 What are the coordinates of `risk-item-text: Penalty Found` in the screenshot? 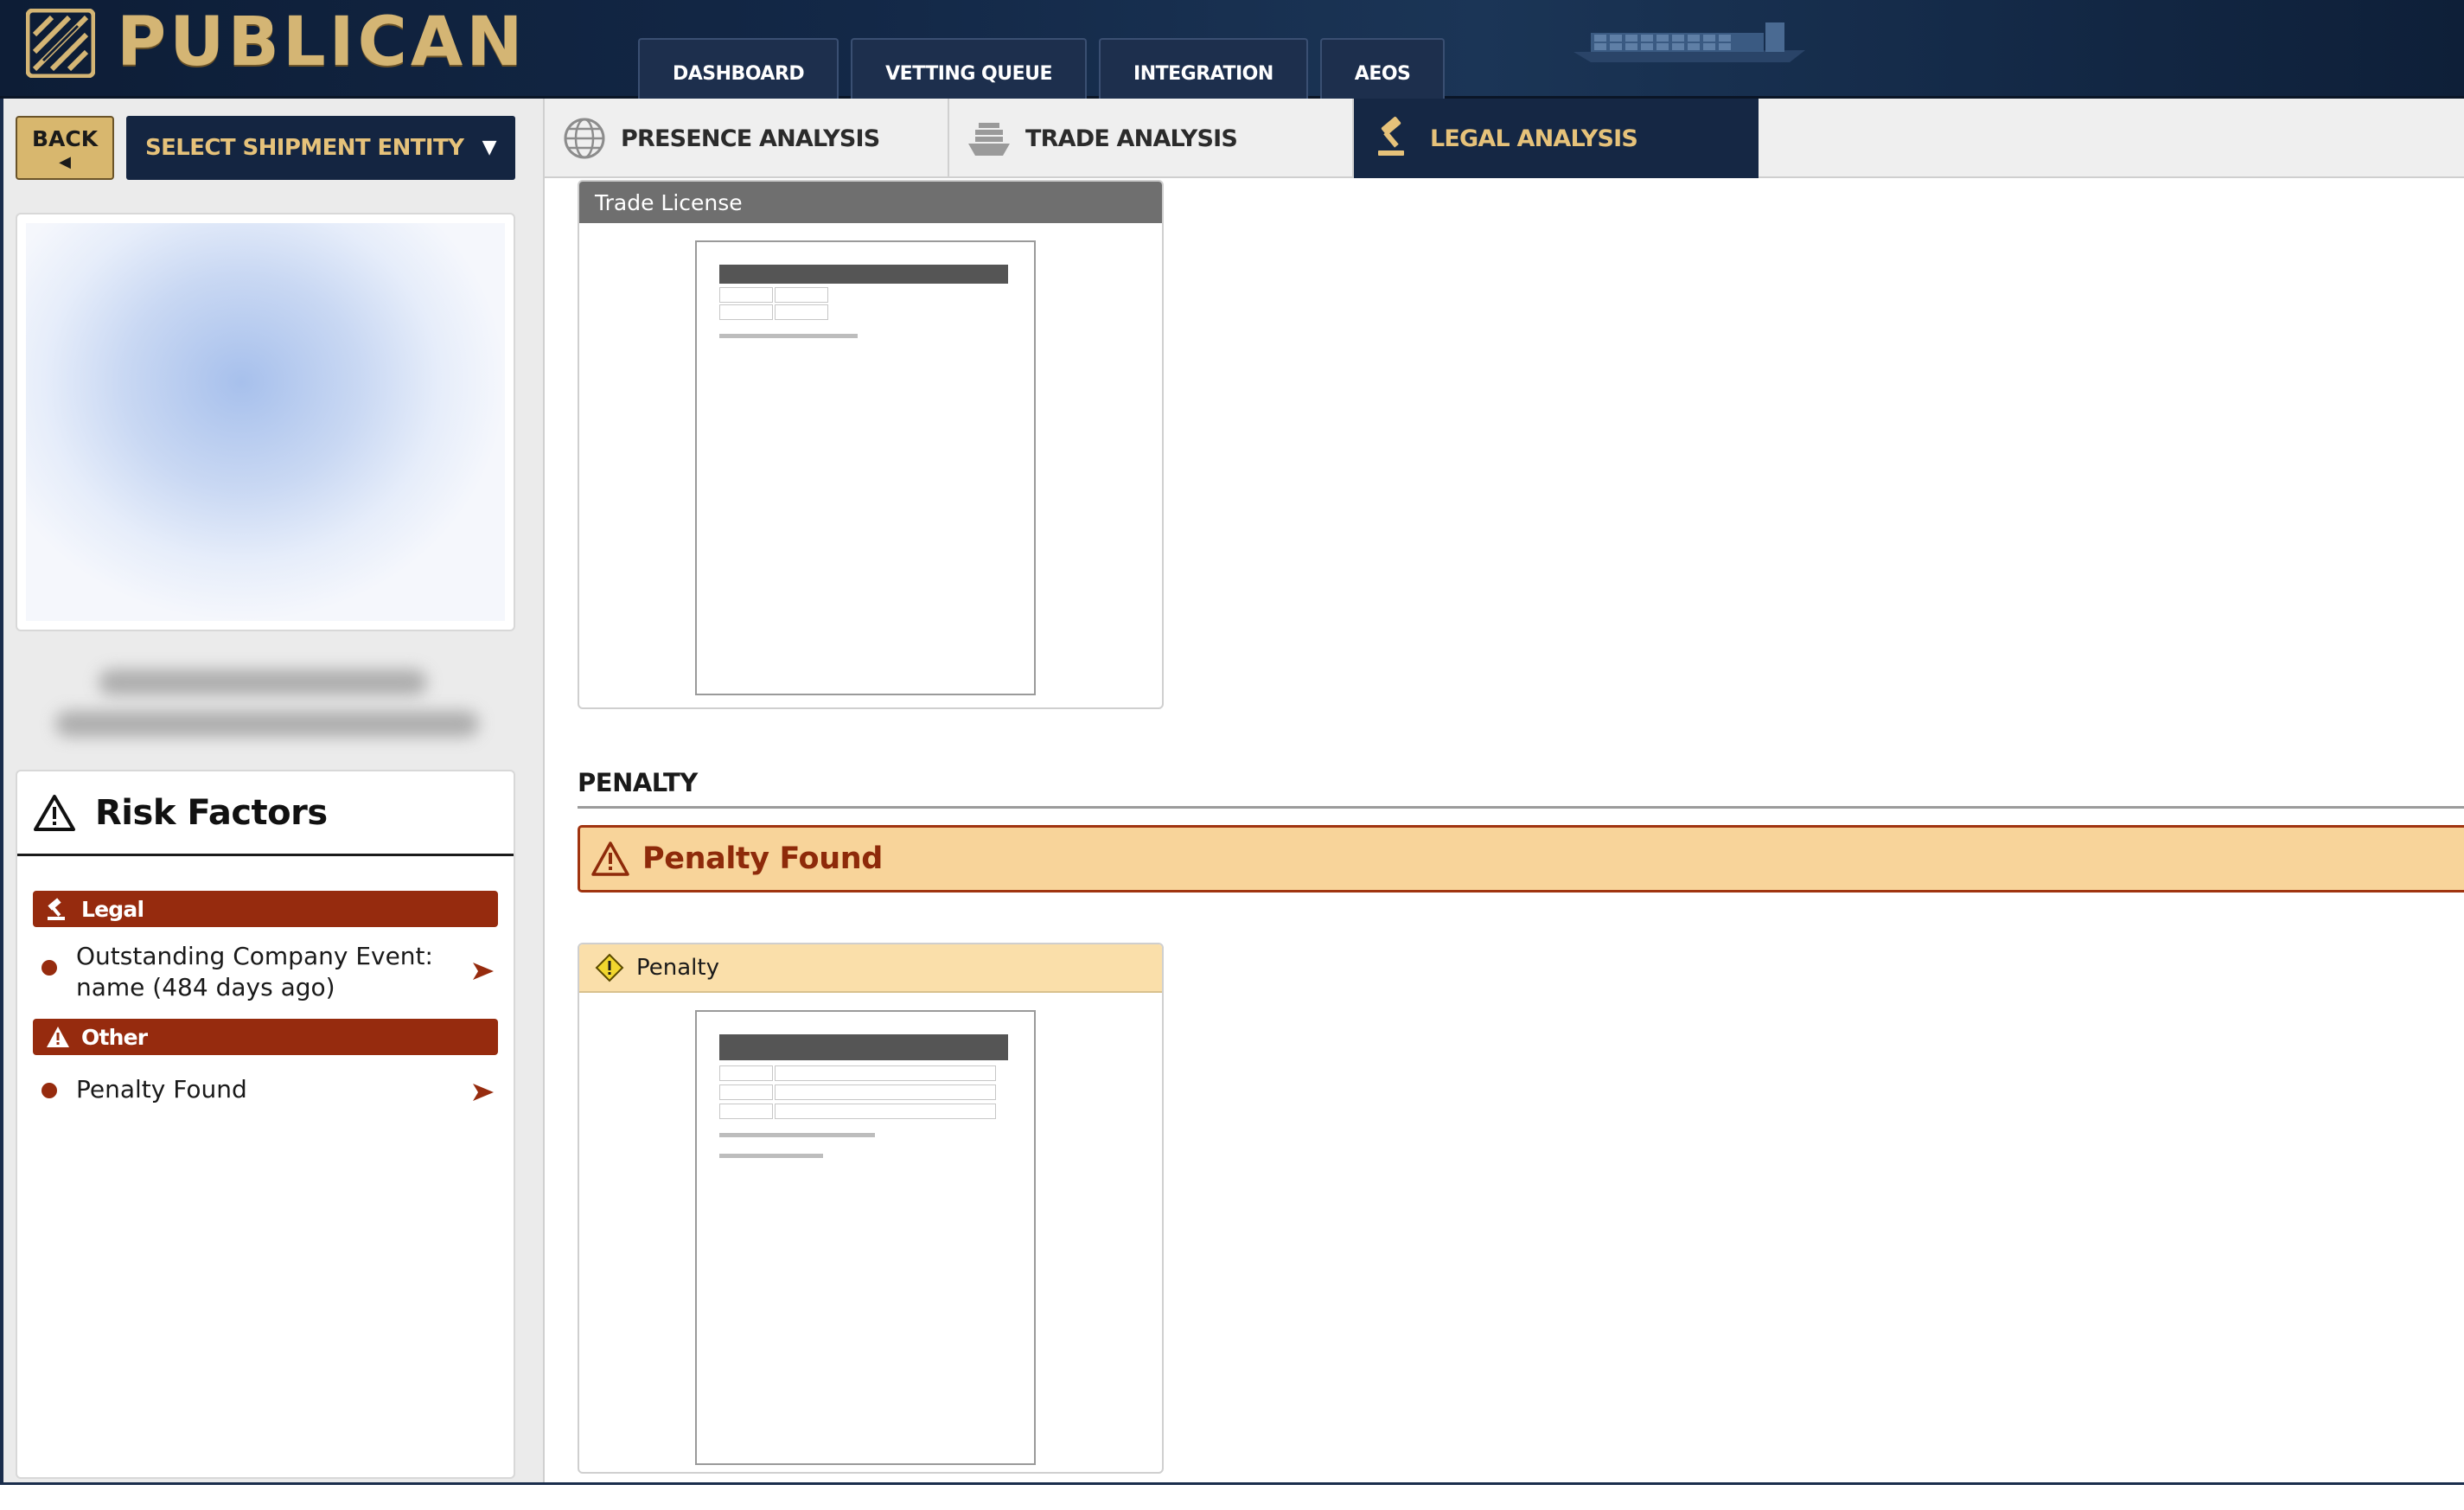 It's located at (161, 1090).